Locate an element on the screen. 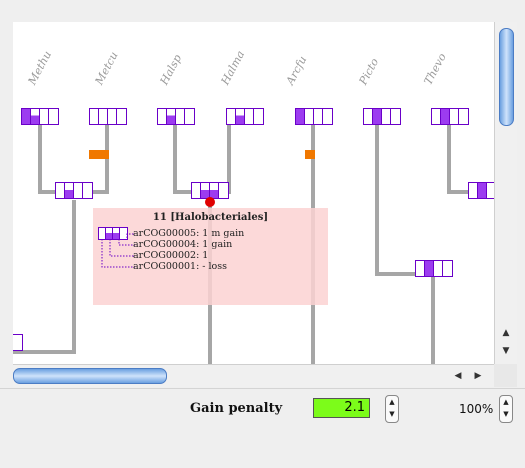  taxon-label: Halsp is located at coordinates (171, 69).